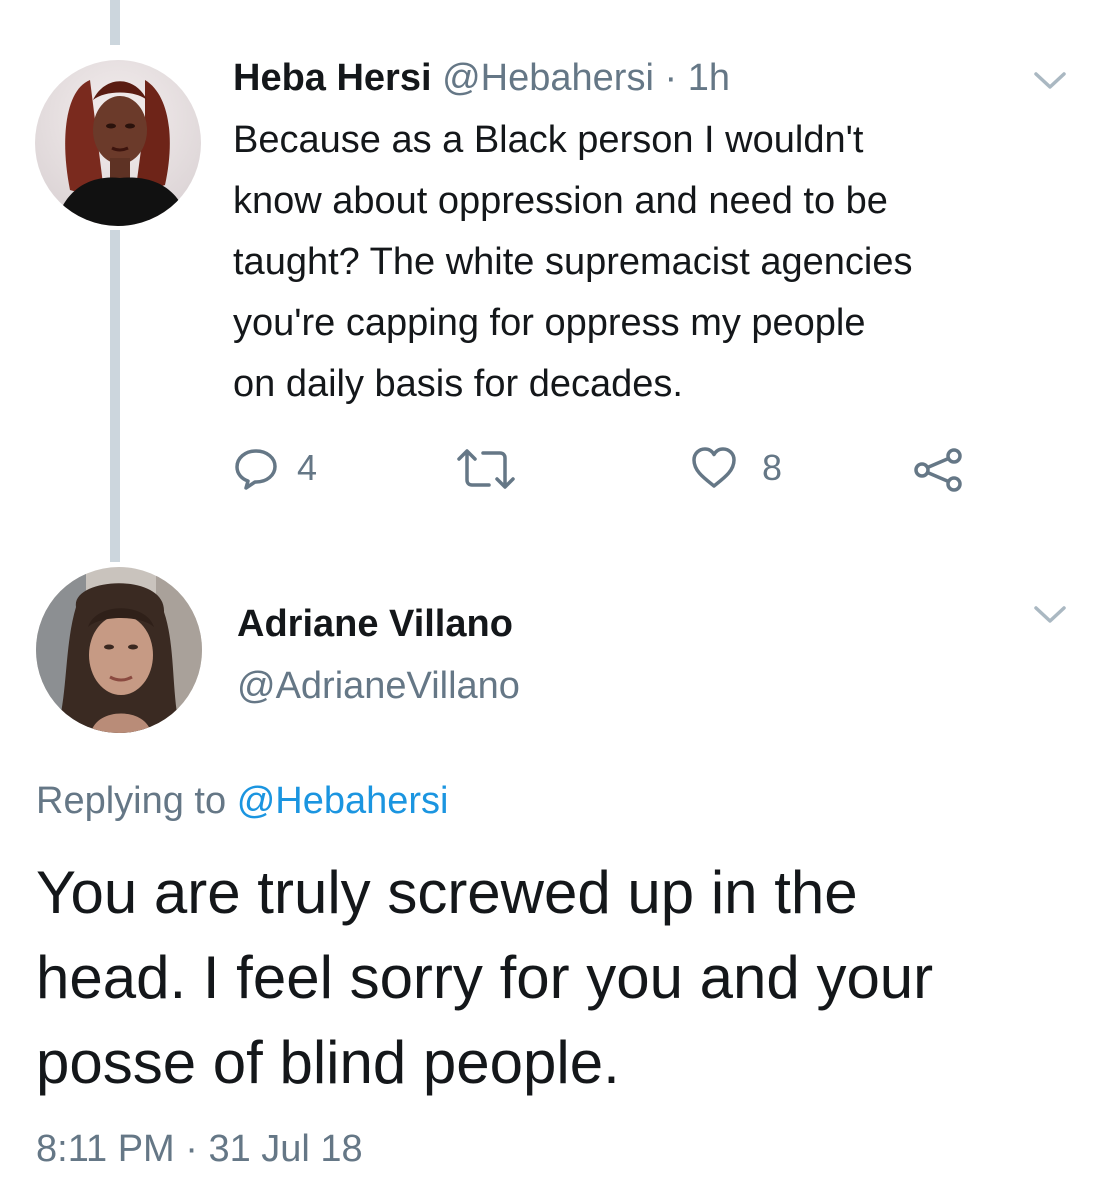 The image size is (1105, 1200). Describe the element at coordinates (772, 467) in the screenshot. I see `like-count: 8` at that location.